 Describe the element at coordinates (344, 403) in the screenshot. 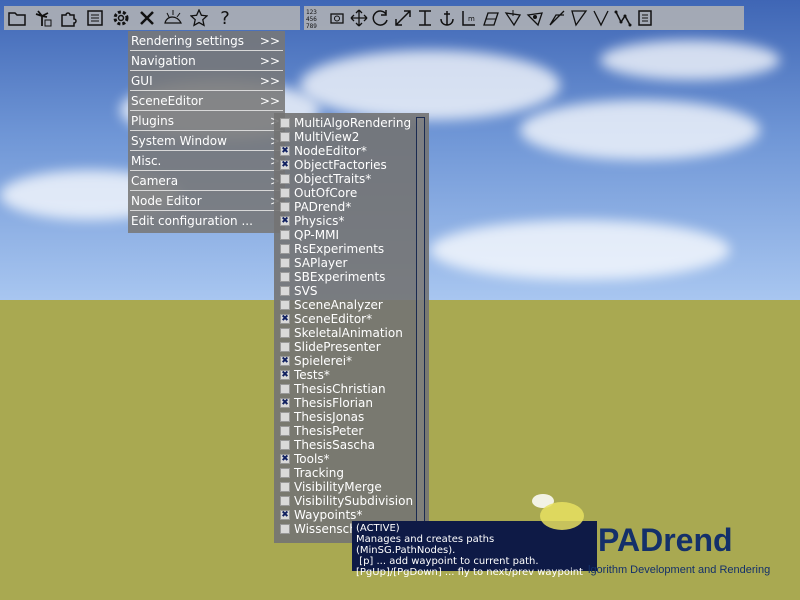

I see `plugin-item: ✖ ThesisFlorian` at that location.